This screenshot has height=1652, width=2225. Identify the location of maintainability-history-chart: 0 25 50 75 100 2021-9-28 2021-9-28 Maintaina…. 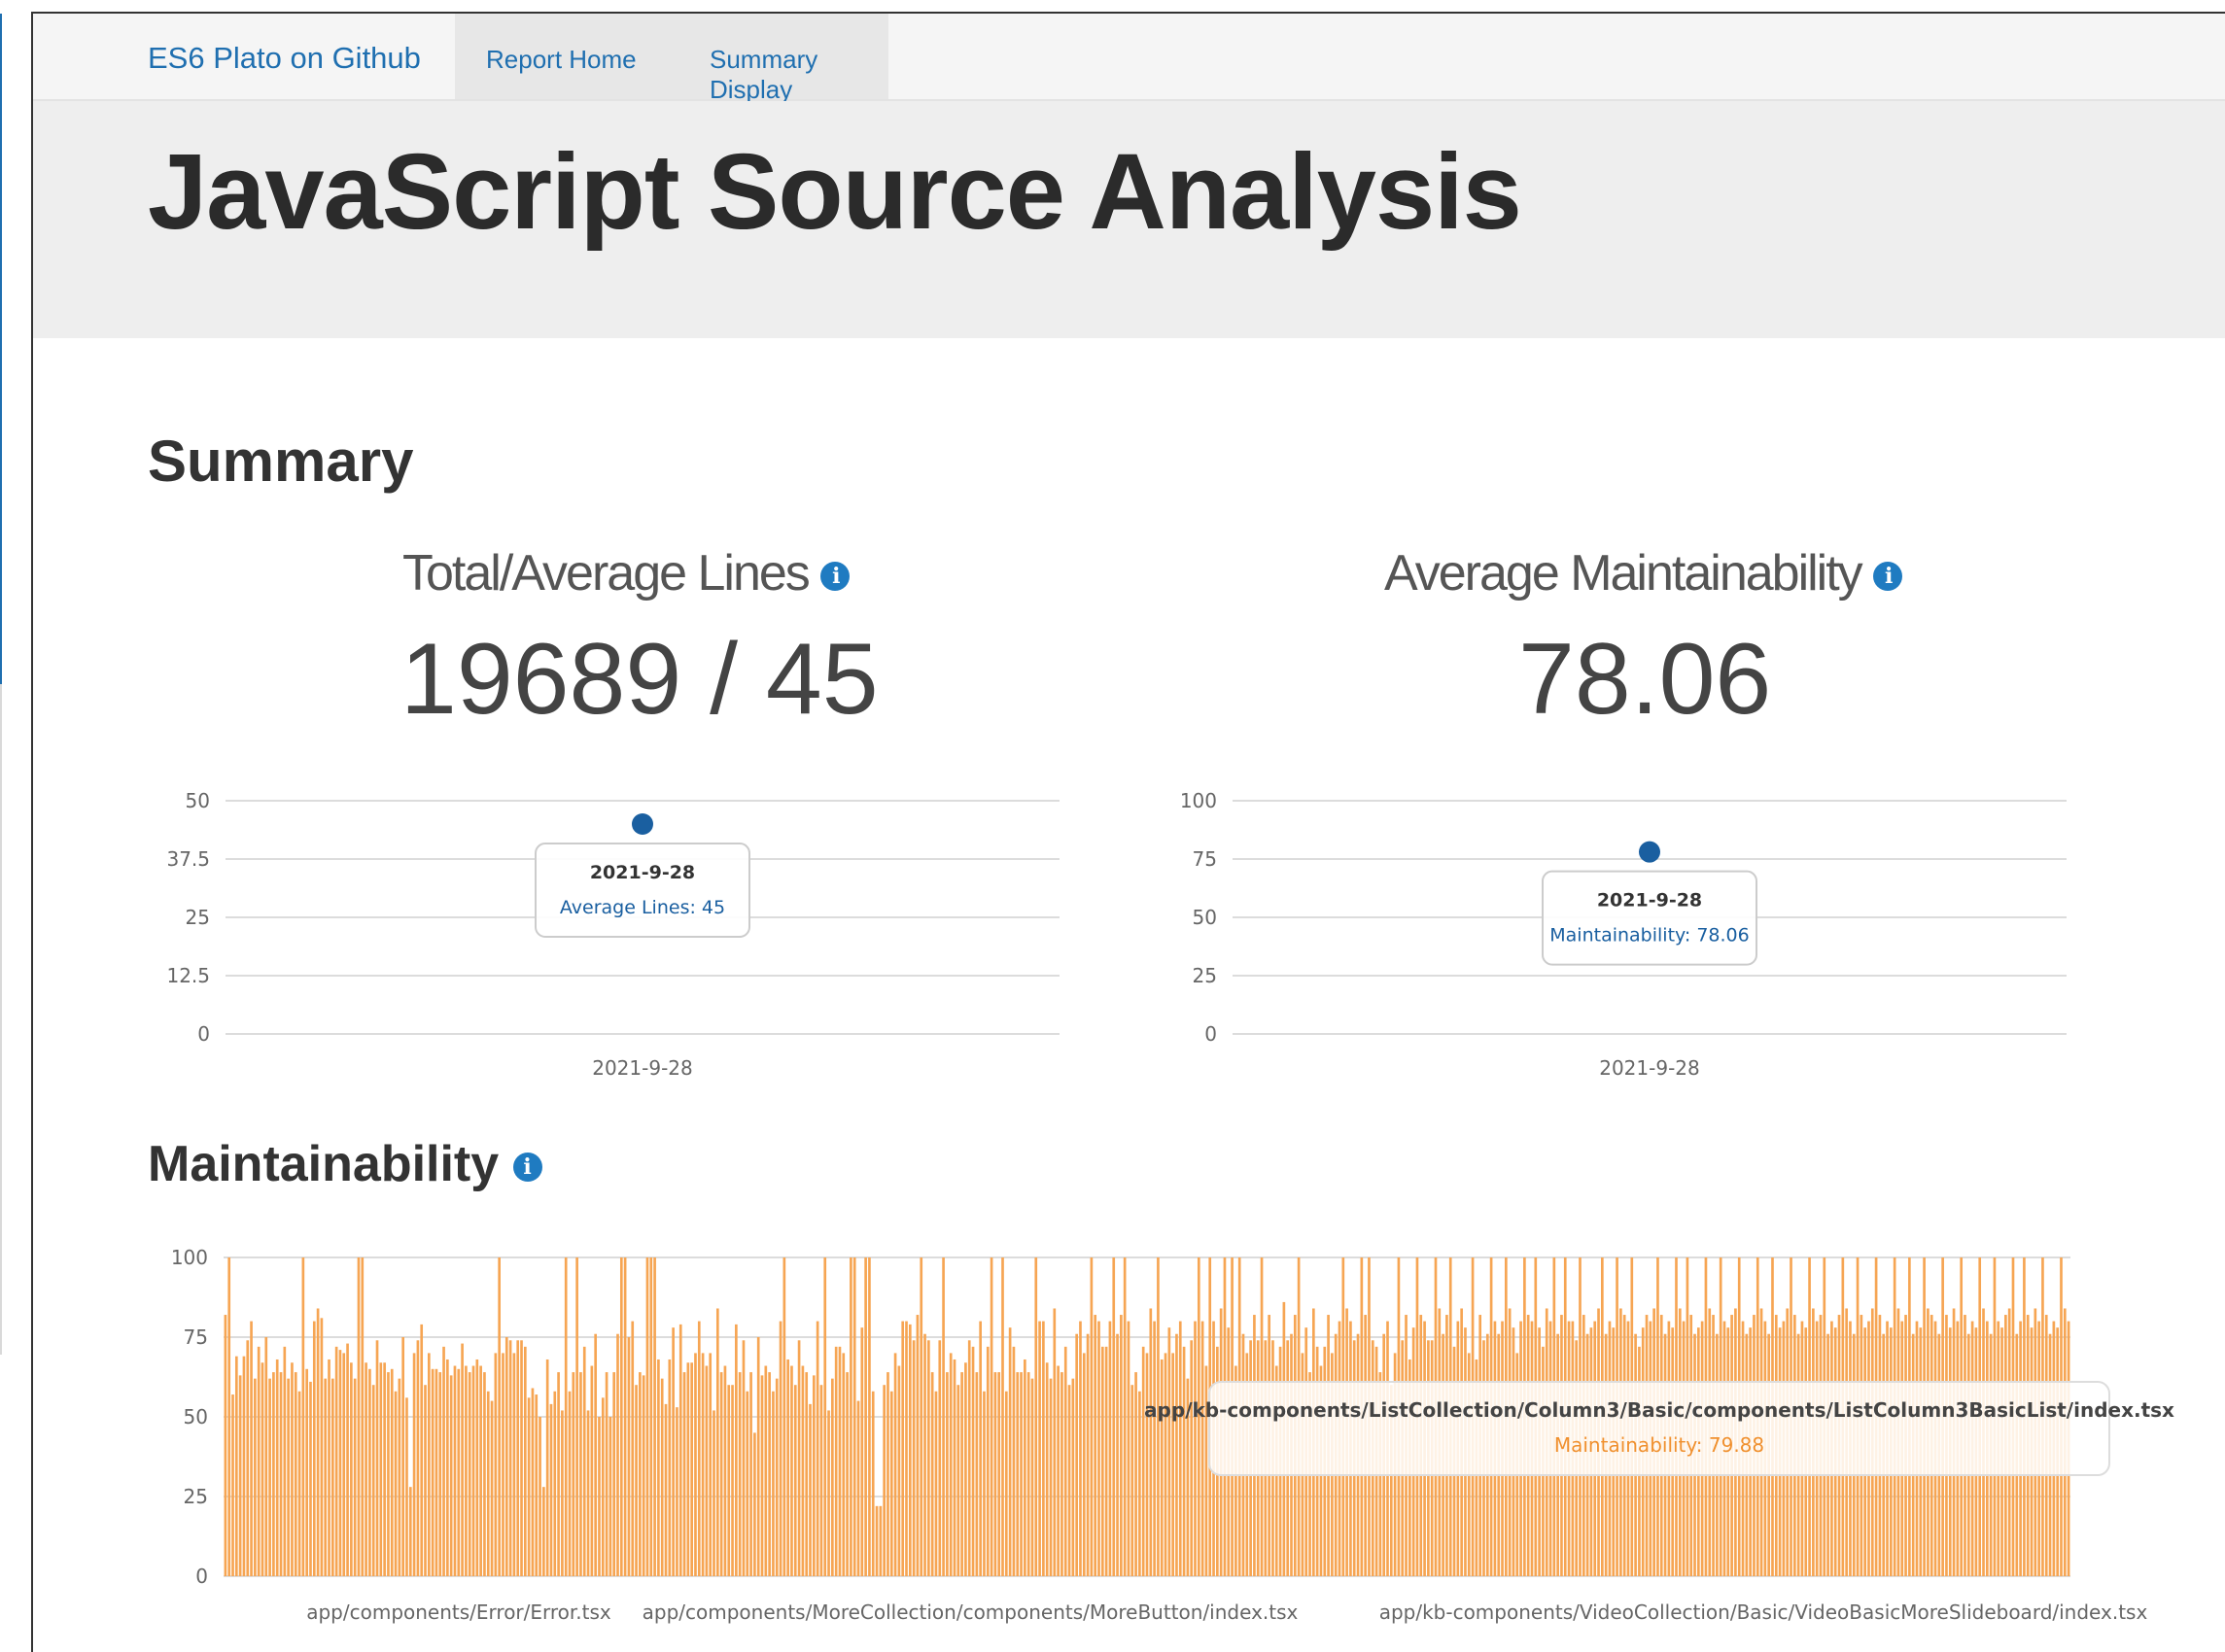
(1614, 938).